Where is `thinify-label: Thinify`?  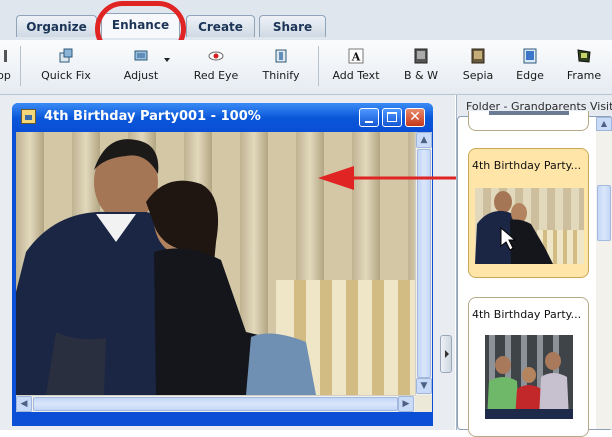 thinify-label: Thinify is located at coordinates (281, 75).